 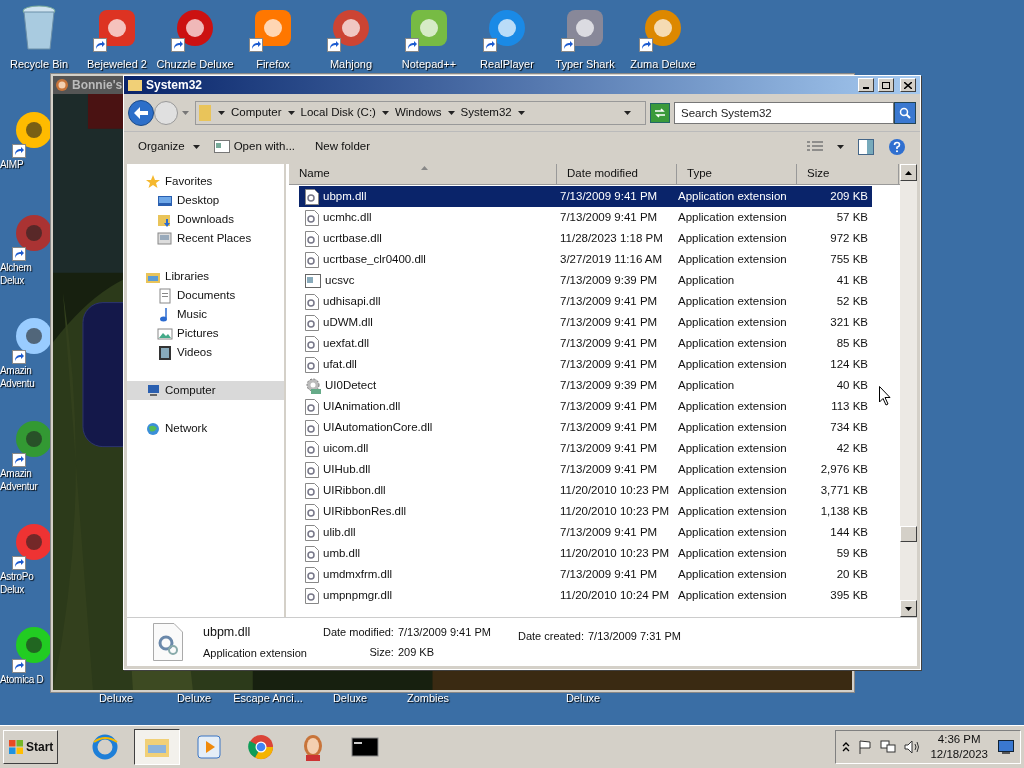 What do you see at coordinates (866, 146) in the screenshot?
I see `preview-pane-icon` at bounding box center [866, 146].